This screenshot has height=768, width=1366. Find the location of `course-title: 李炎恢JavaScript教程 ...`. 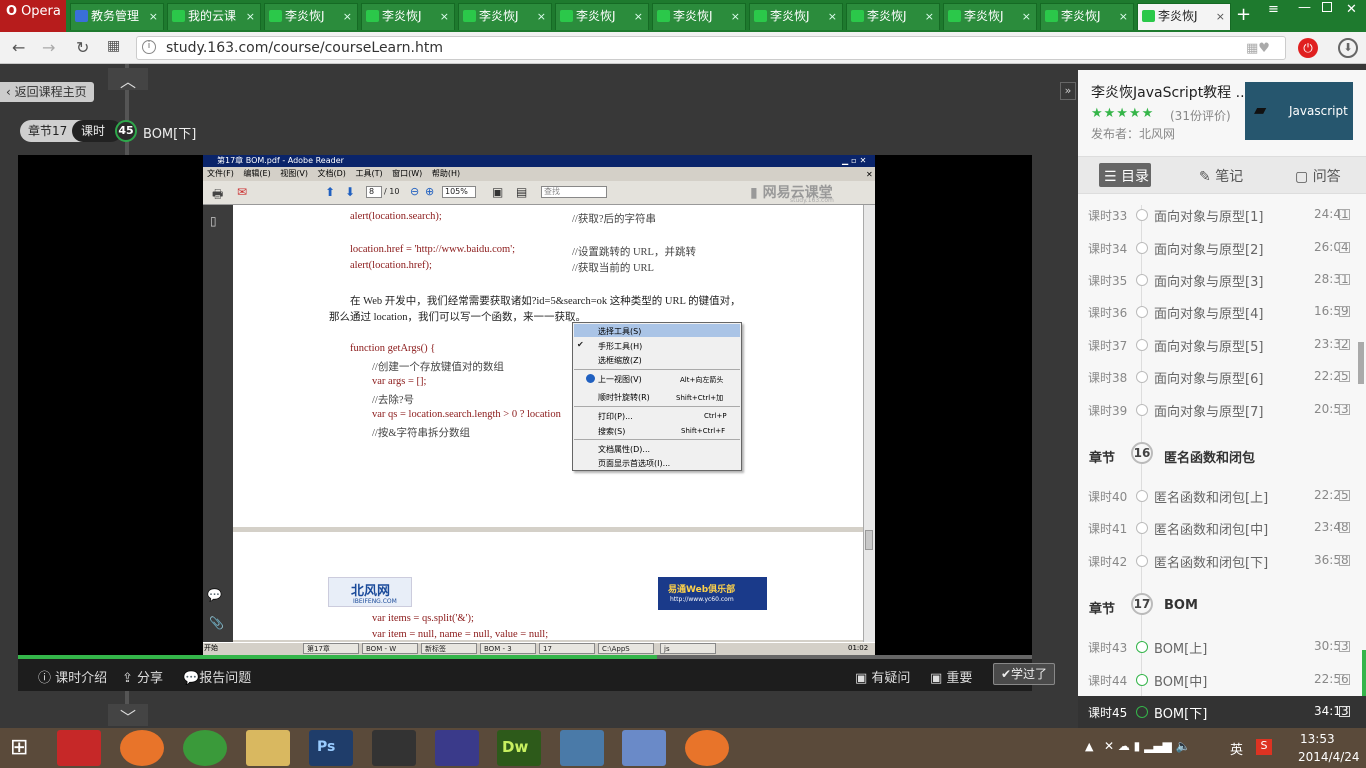

course-title: 李炎恢JavaScript教程 ... is located at coordinates (1170, 92).